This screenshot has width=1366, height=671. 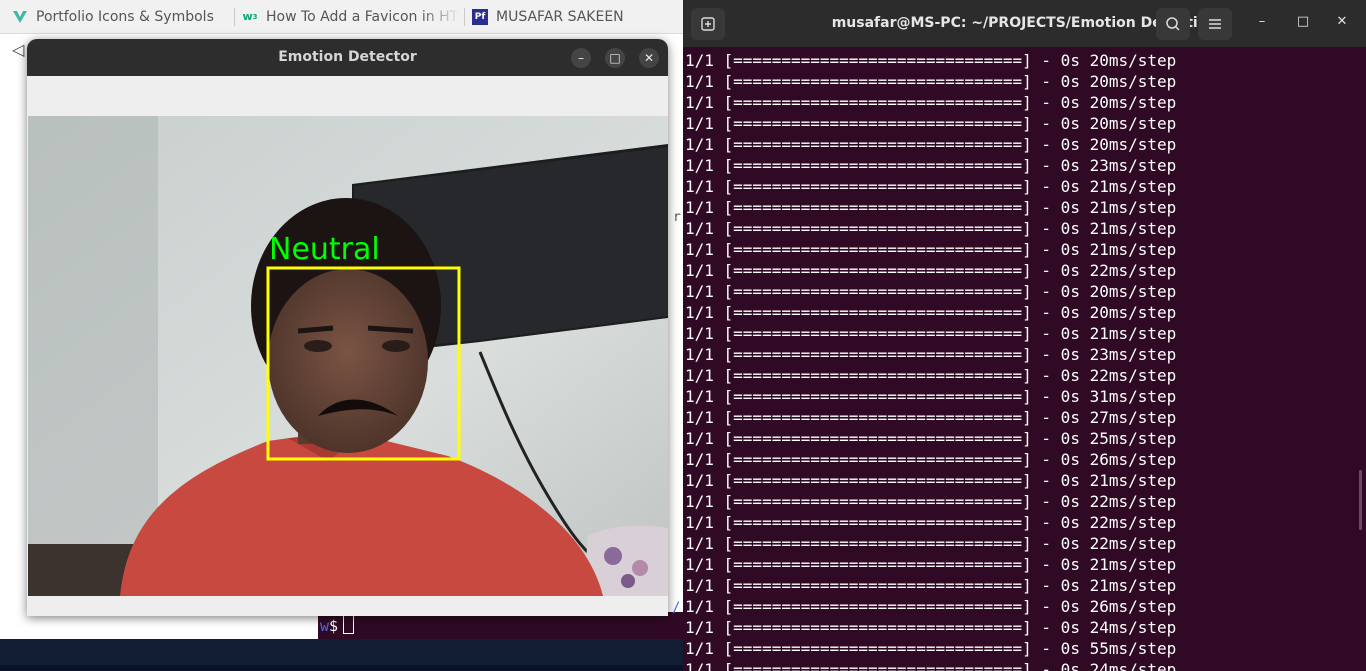 I want to click on prompt-fragment: w, so click(x=325, y=626).